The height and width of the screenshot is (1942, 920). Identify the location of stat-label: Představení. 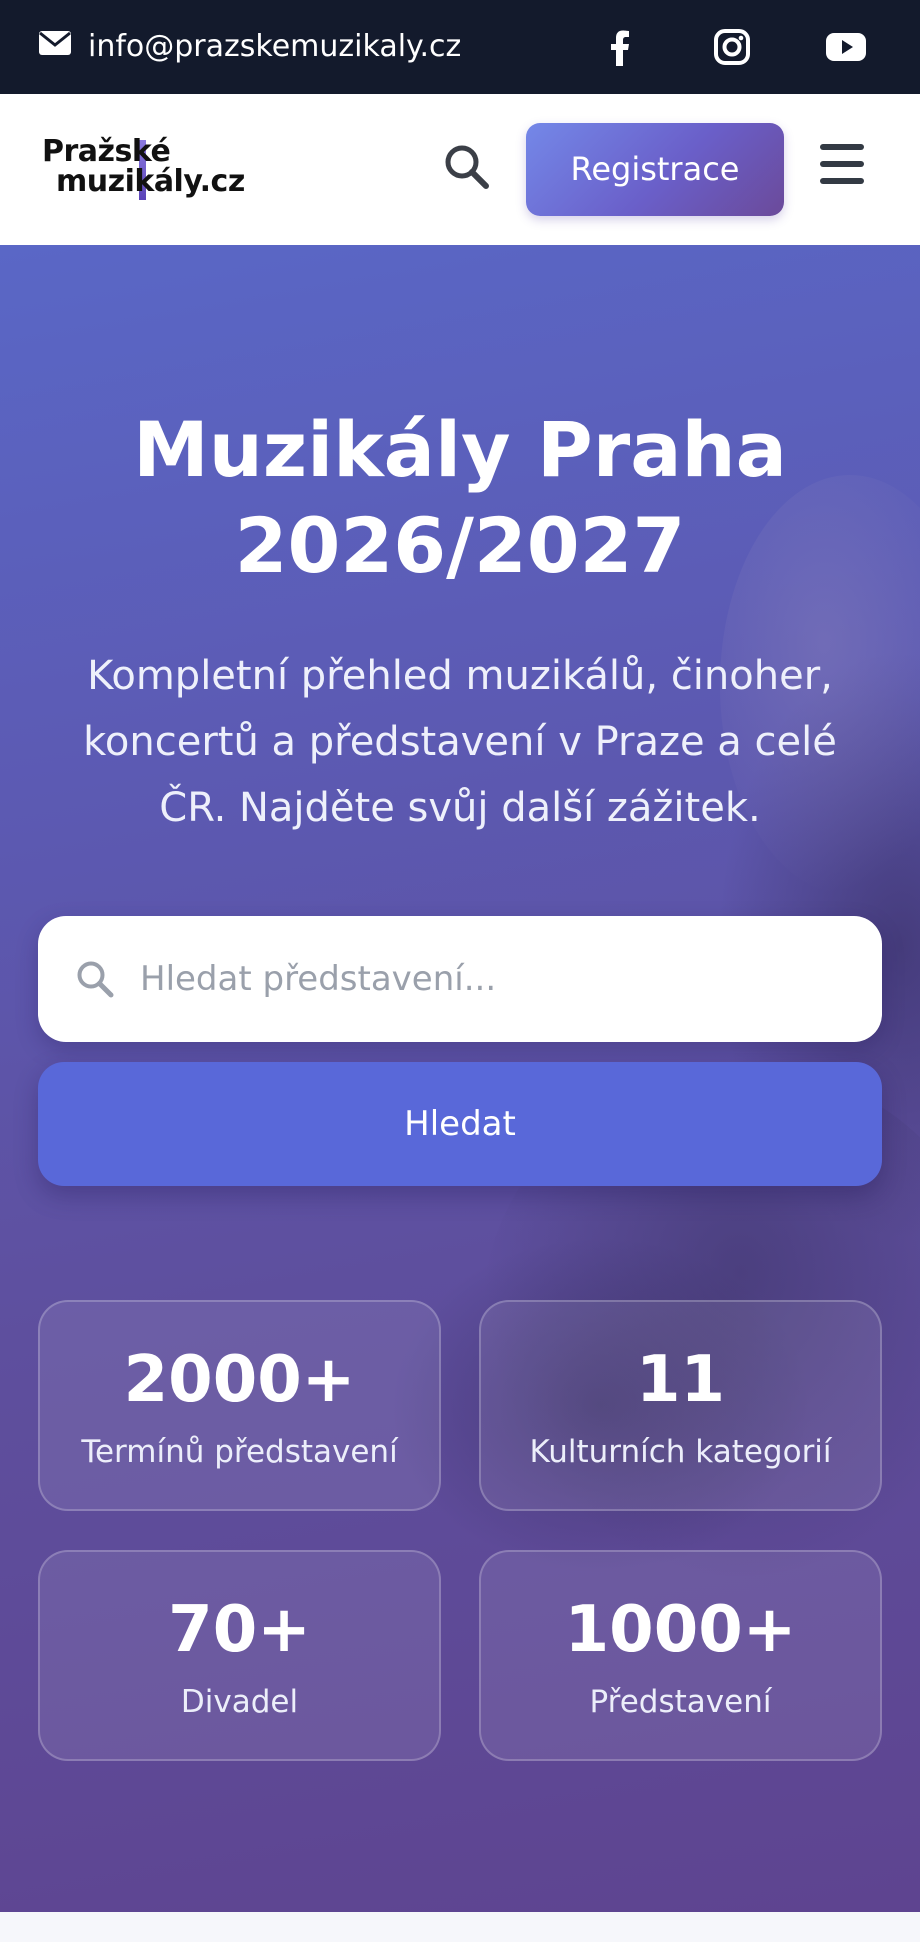
(680, 1702).